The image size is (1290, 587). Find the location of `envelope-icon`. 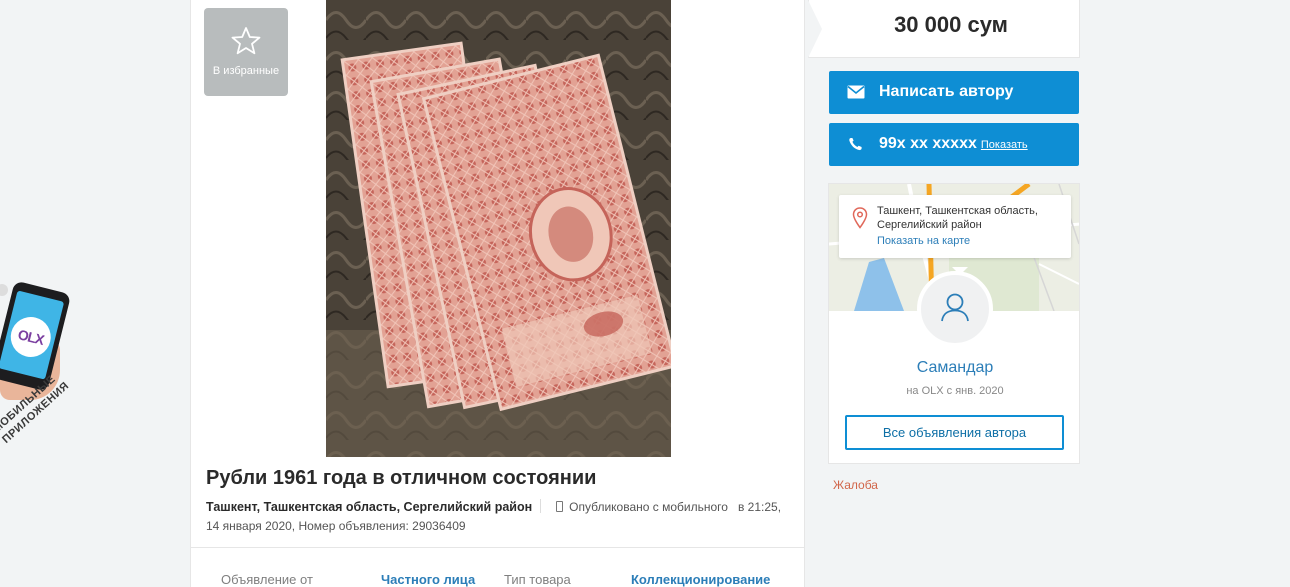

envelope-icon is located at coordinates (856, 92).